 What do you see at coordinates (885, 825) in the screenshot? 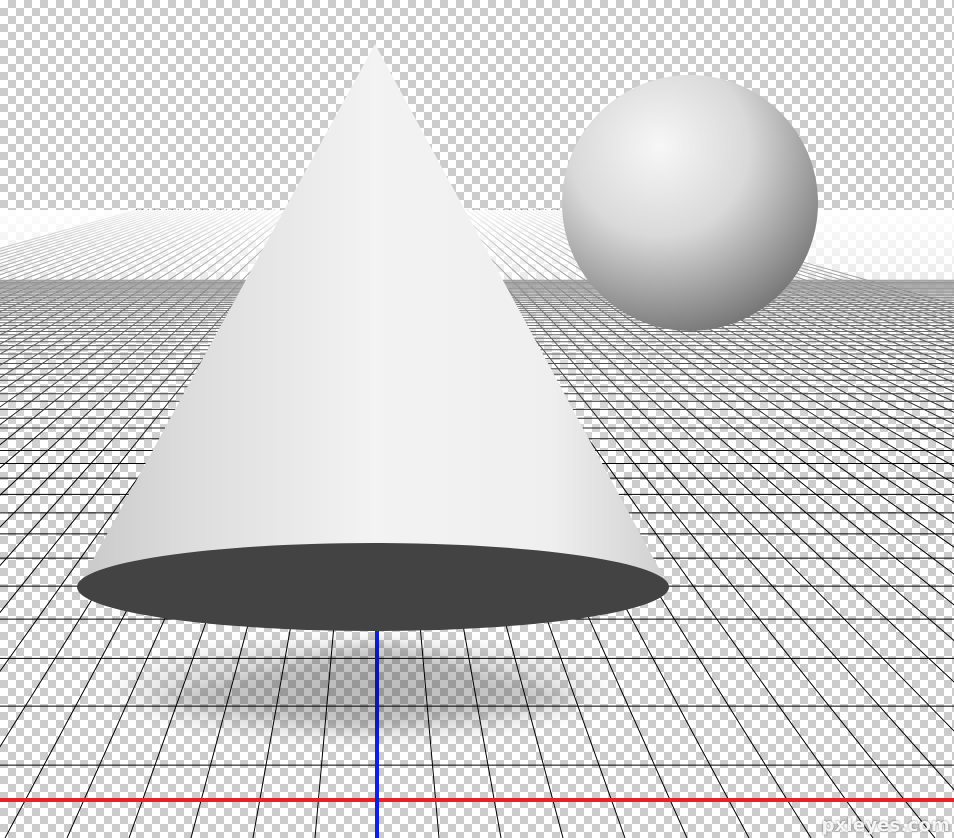
I see `watermark-text: pxleyes.com` at bounding box center [885, 825].